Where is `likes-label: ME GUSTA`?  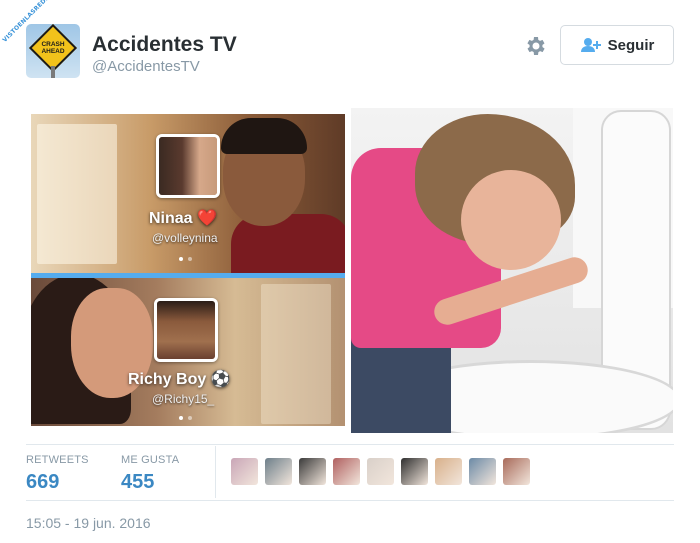 likes-label: ME GUSTA is located at coordinates (150, 460).